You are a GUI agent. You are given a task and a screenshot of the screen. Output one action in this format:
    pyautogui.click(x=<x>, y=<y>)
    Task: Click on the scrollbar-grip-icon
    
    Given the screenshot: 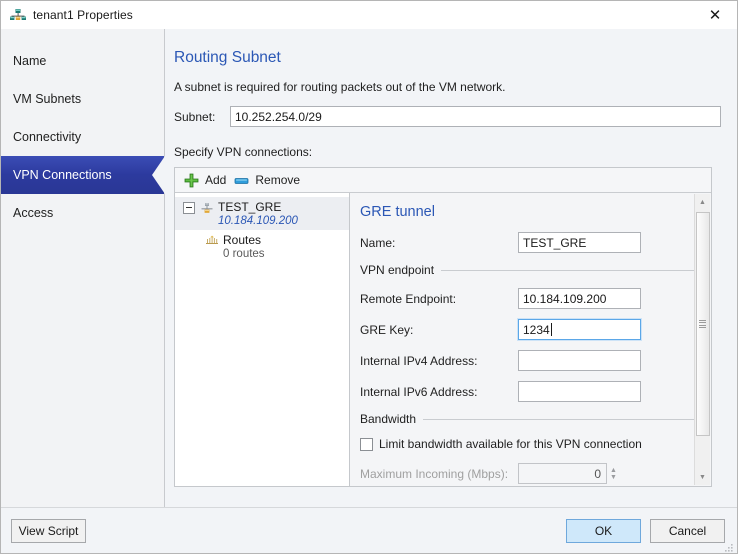 What is the action you would take?
    pyautogui.click(x=702, y=324)
    